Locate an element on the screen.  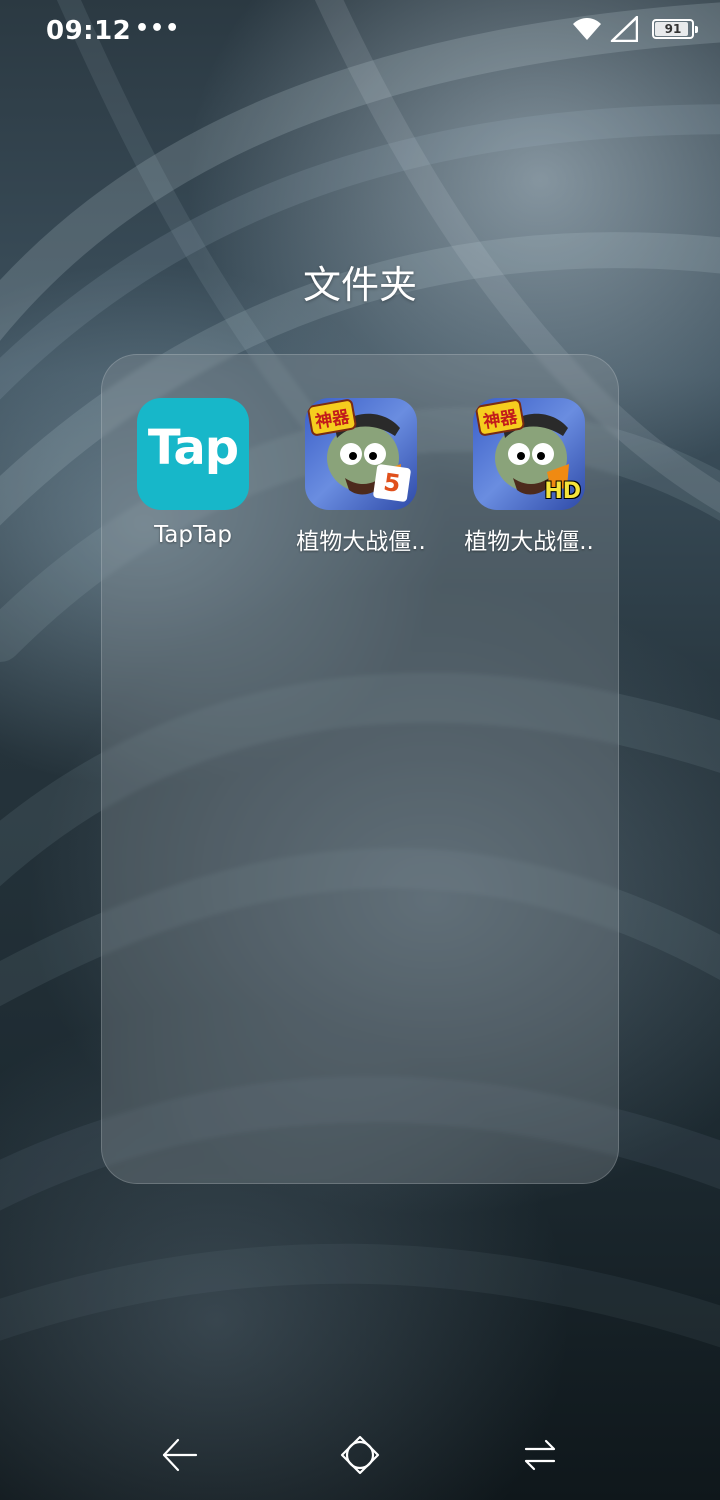
more-notifications-icon: ••• is located at coordinates (158, 28).